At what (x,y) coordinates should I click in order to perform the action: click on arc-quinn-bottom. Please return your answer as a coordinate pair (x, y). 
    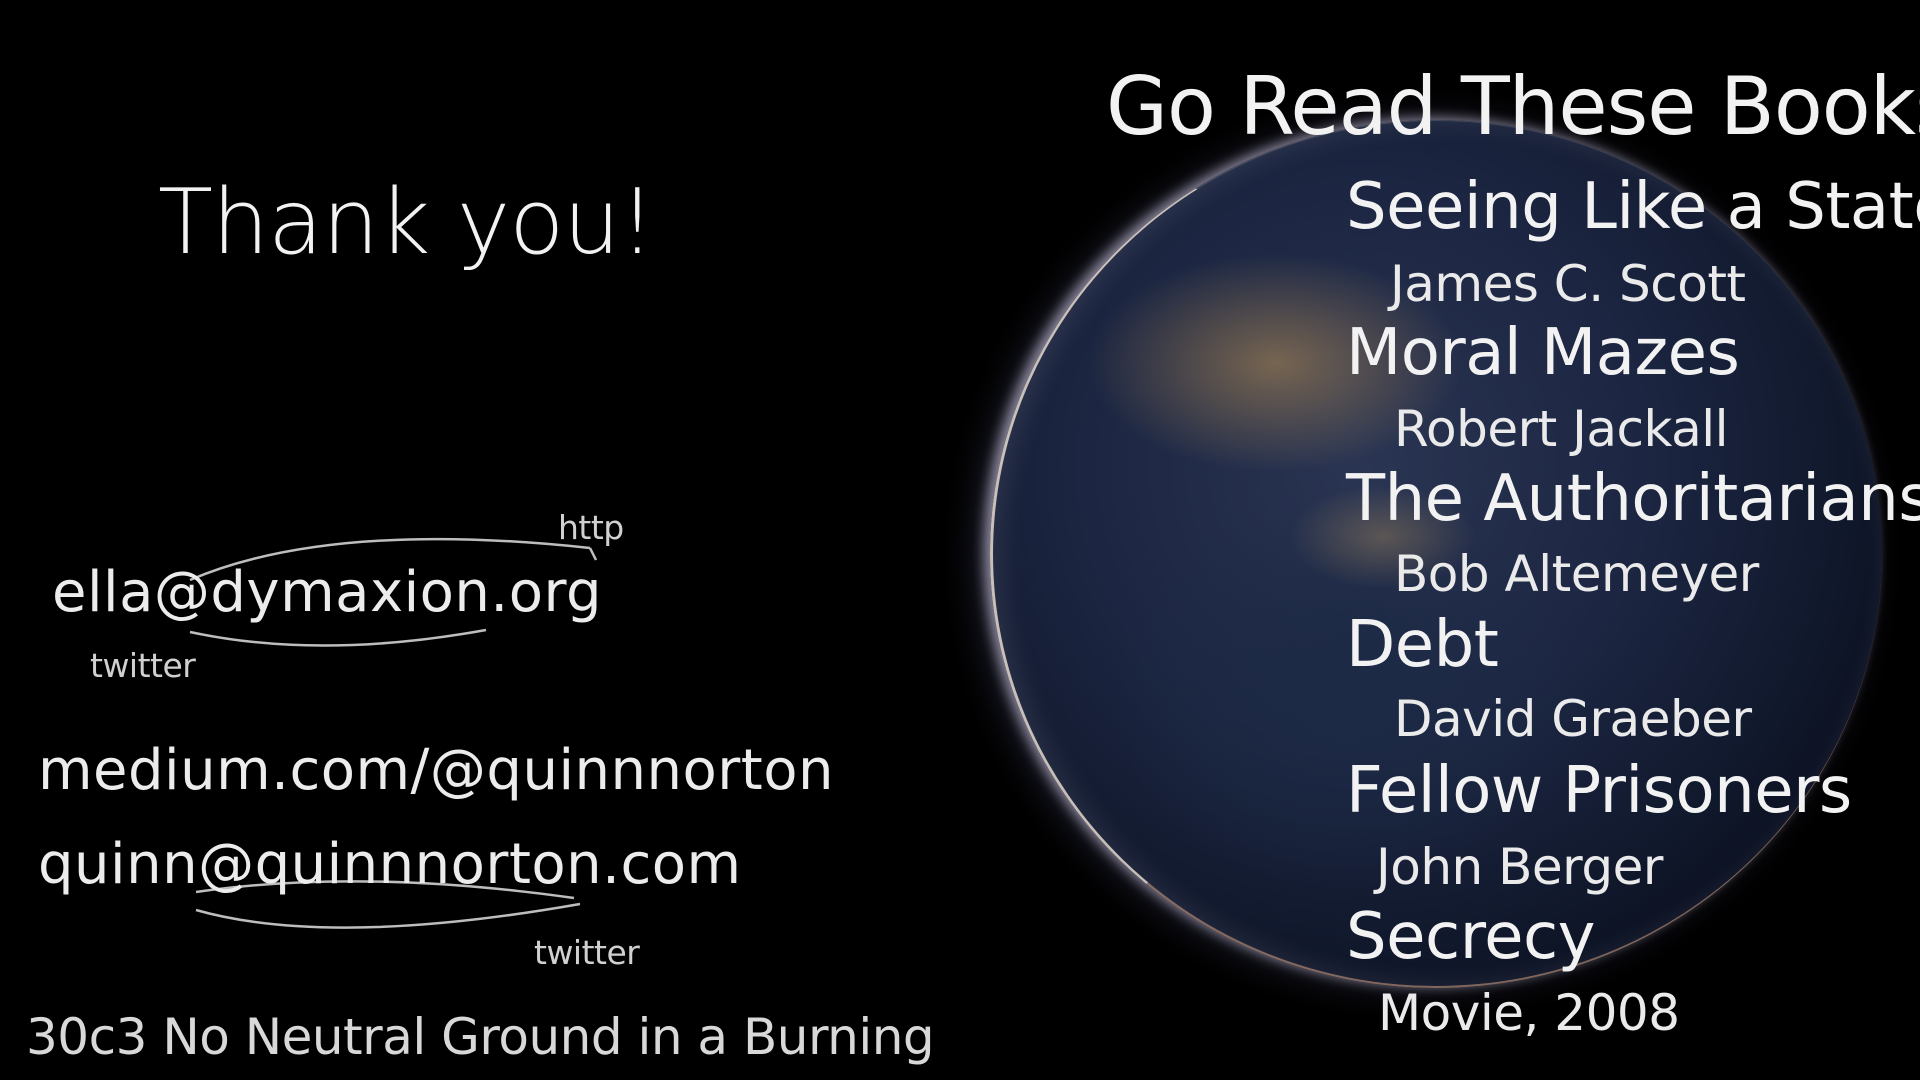
    Looking at the image, I should click on (388, 915).